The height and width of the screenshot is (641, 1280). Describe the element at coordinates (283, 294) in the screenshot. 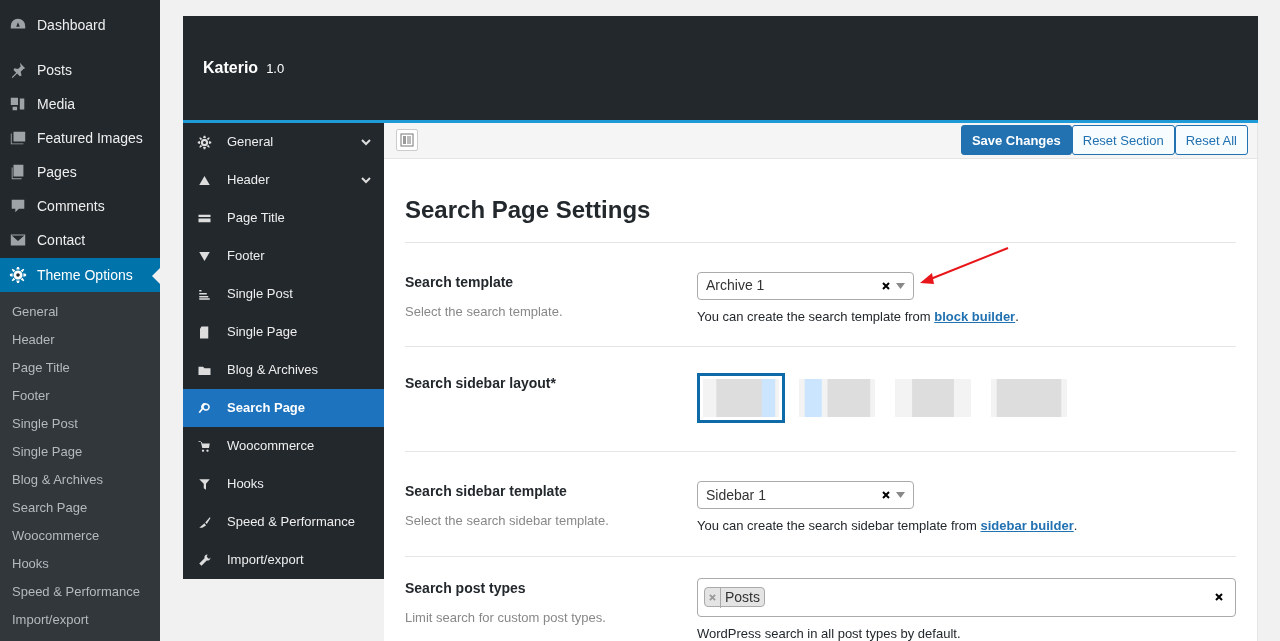

I see `options-nav-item: Single Post` at that location.